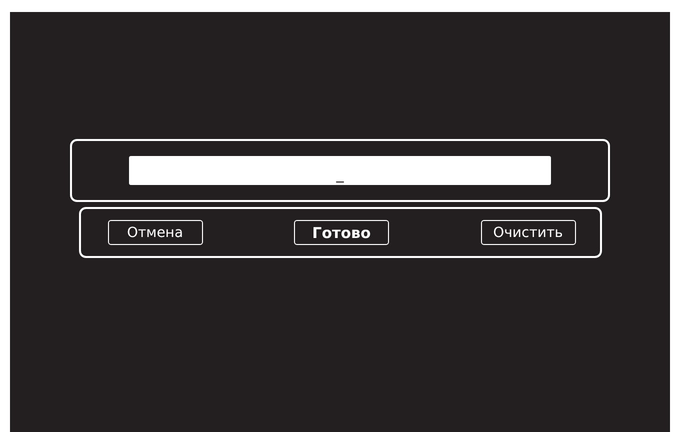 The height and width of the screenshot is (432, 680). I want to click on input-field: _, so click(340, 170).